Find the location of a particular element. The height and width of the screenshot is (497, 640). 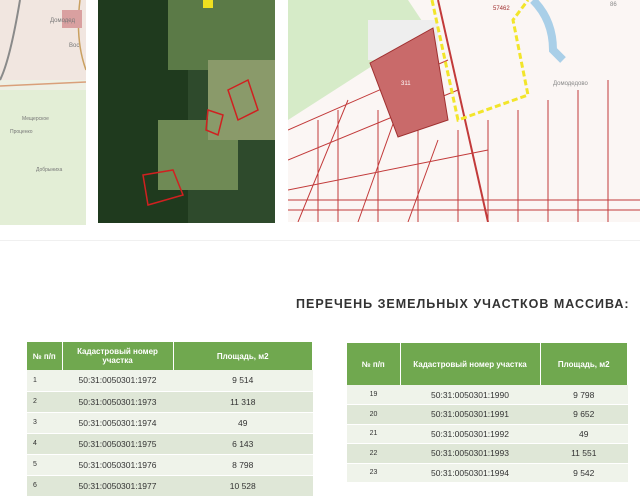

table-row: 3 50:31:0050301:1974 49 is located at coordinates (170, 423).